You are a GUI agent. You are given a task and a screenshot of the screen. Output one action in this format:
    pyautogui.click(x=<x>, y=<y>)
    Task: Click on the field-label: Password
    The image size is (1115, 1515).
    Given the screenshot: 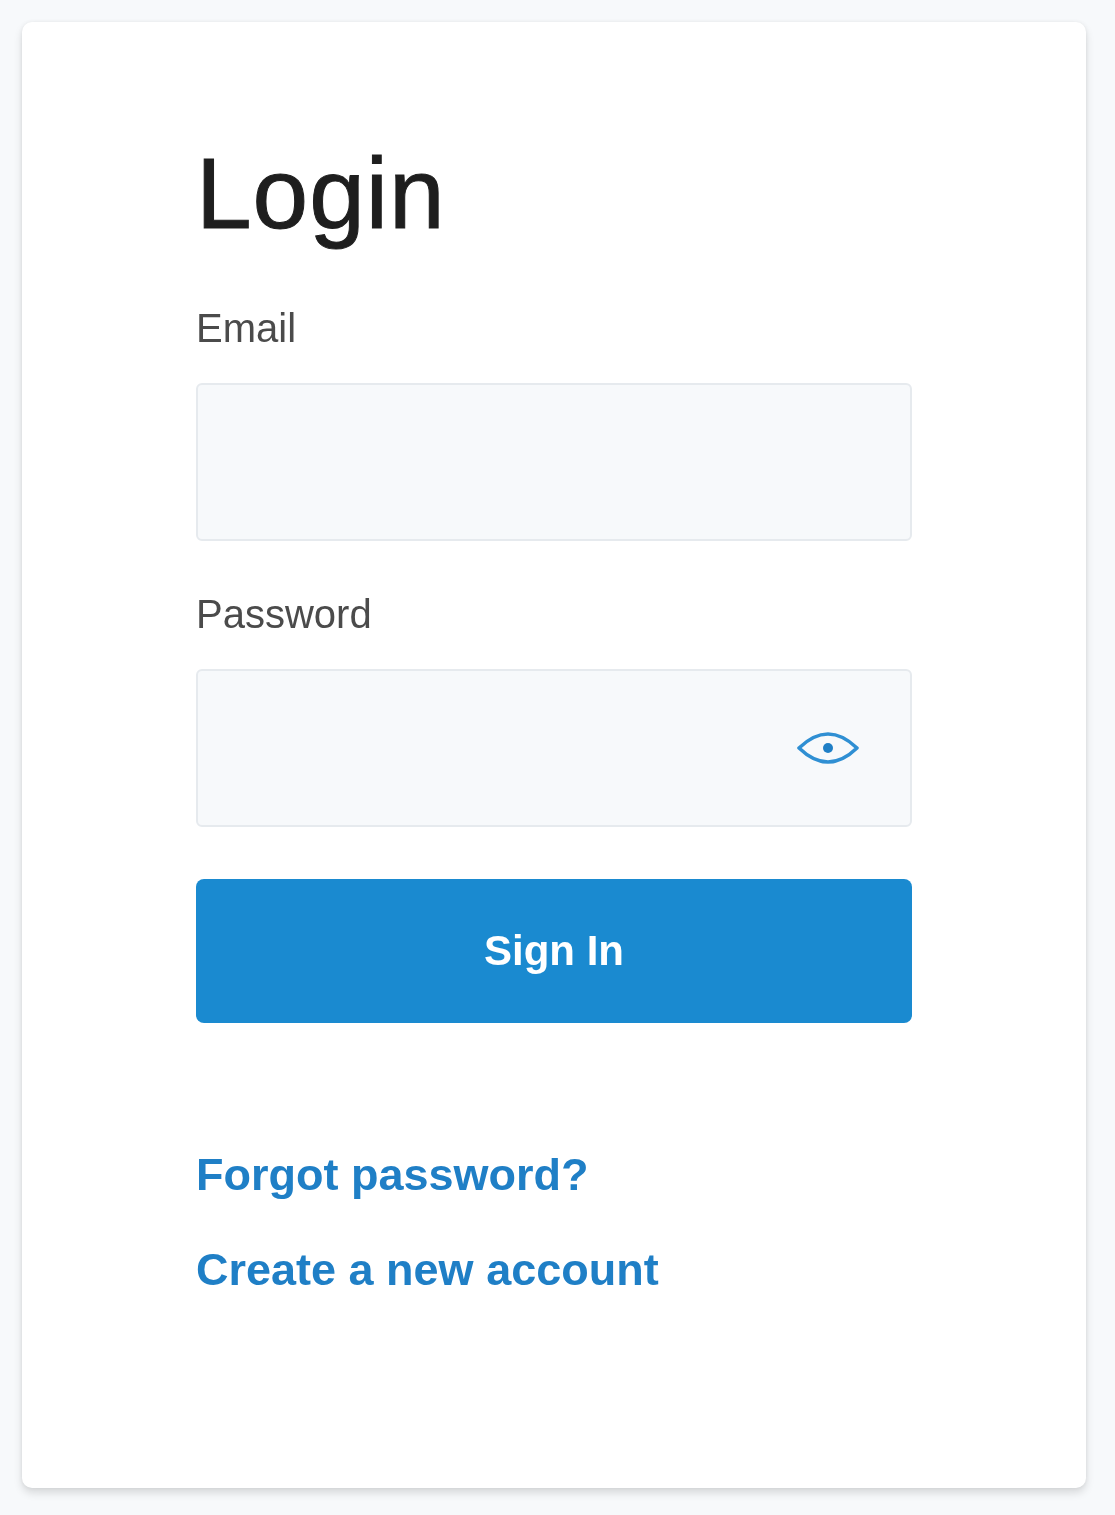 What is the action you would take?
    pyautogui.click(x=284, y=614)
    